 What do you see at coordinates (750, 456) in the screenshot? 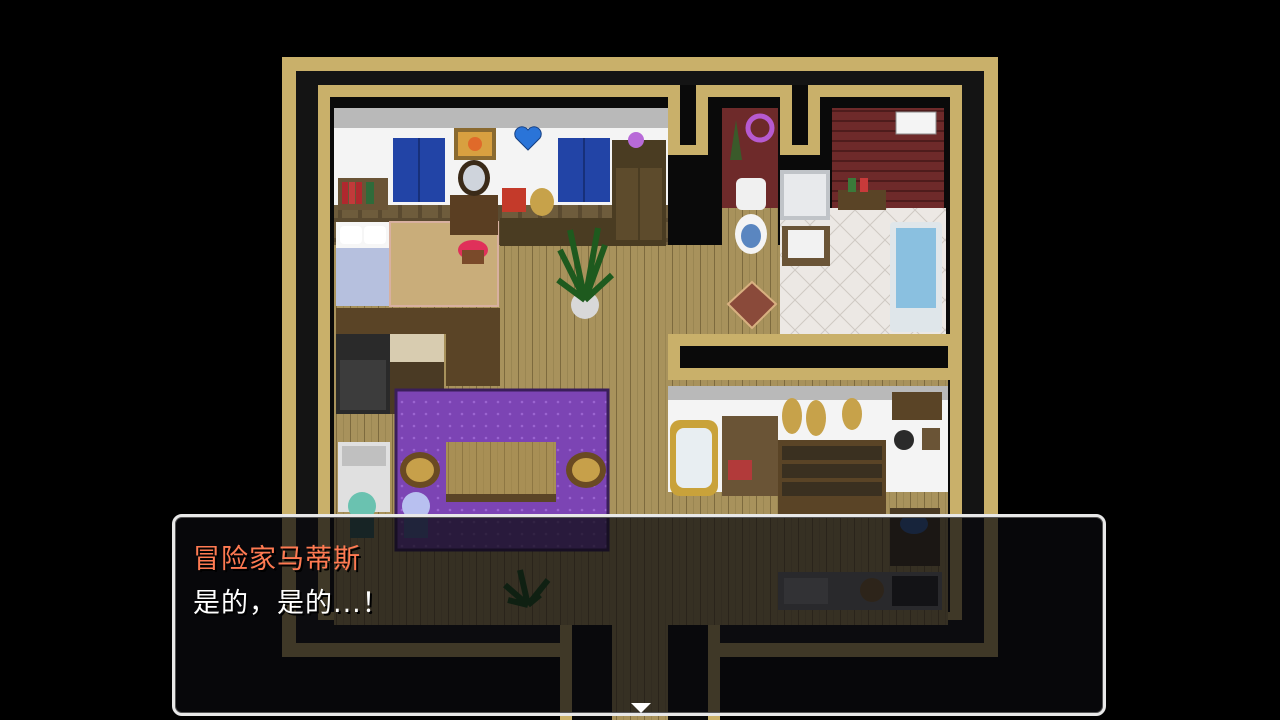
I see `hutch` at bounding box center [750, 456].